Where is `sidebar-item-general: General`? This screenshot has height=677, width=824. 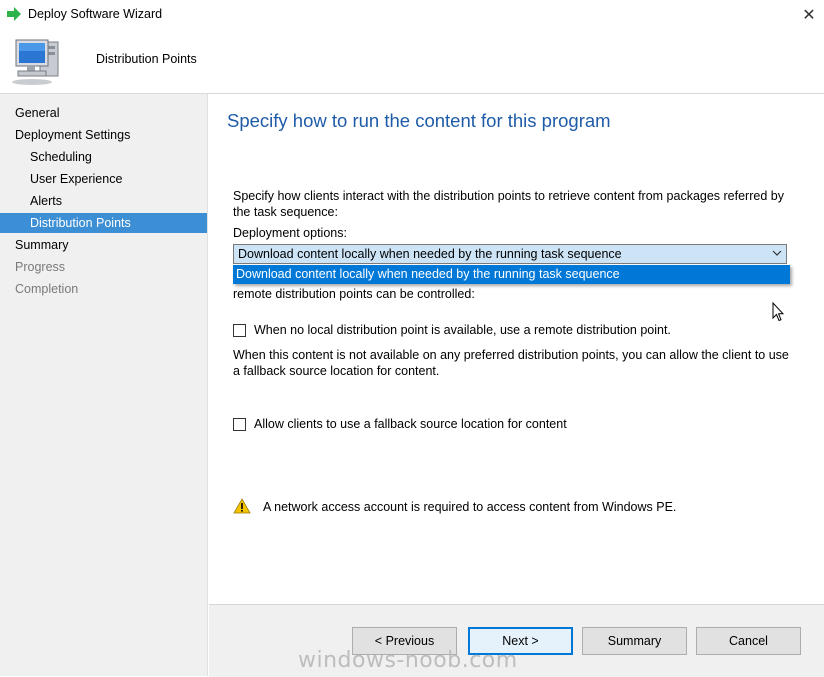 sidebar-item-general: General is located at coordinates (103, 113).